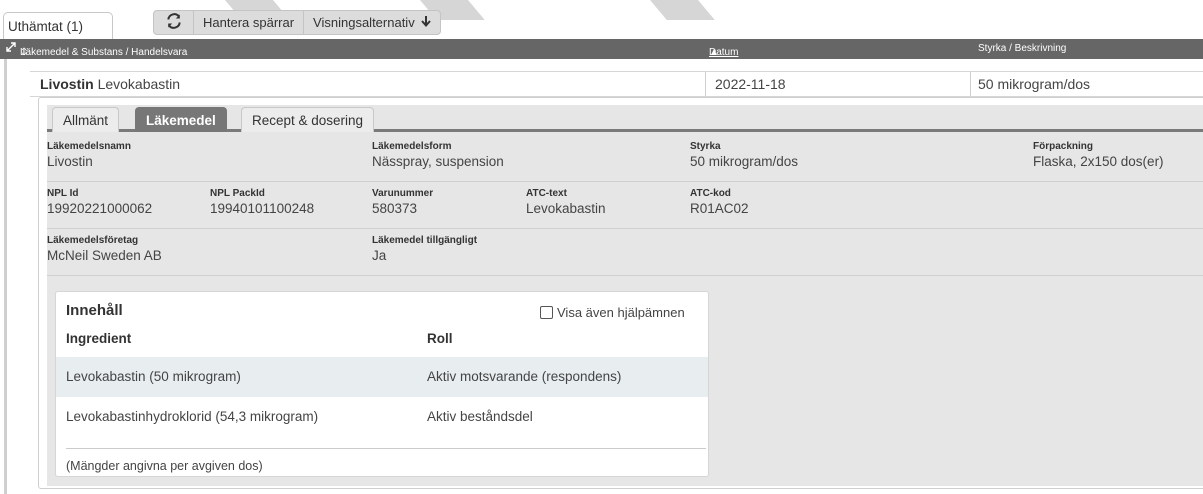 The image size is (1203, 494). Describe the element at coordinates (24, 52) in the screenshot. I see `sort-icon: ⇕` at that location.